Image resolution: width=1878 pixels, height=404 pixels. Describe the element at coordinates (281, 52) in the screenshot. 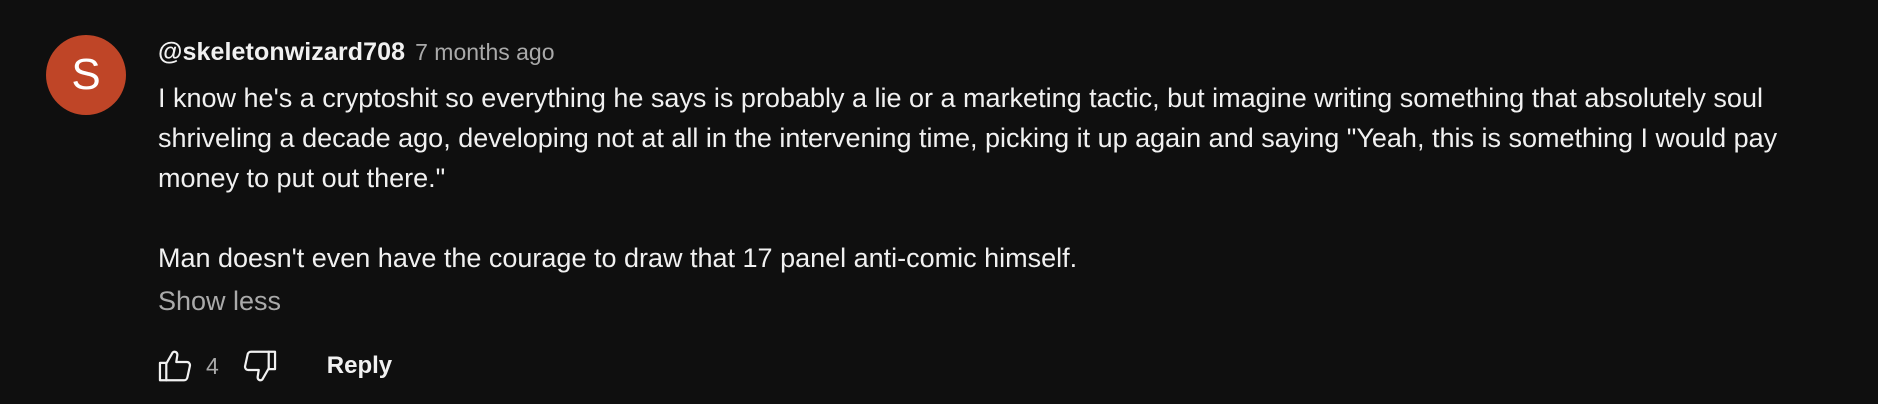

I see `author-name: @skeletonwizard708` at that location.